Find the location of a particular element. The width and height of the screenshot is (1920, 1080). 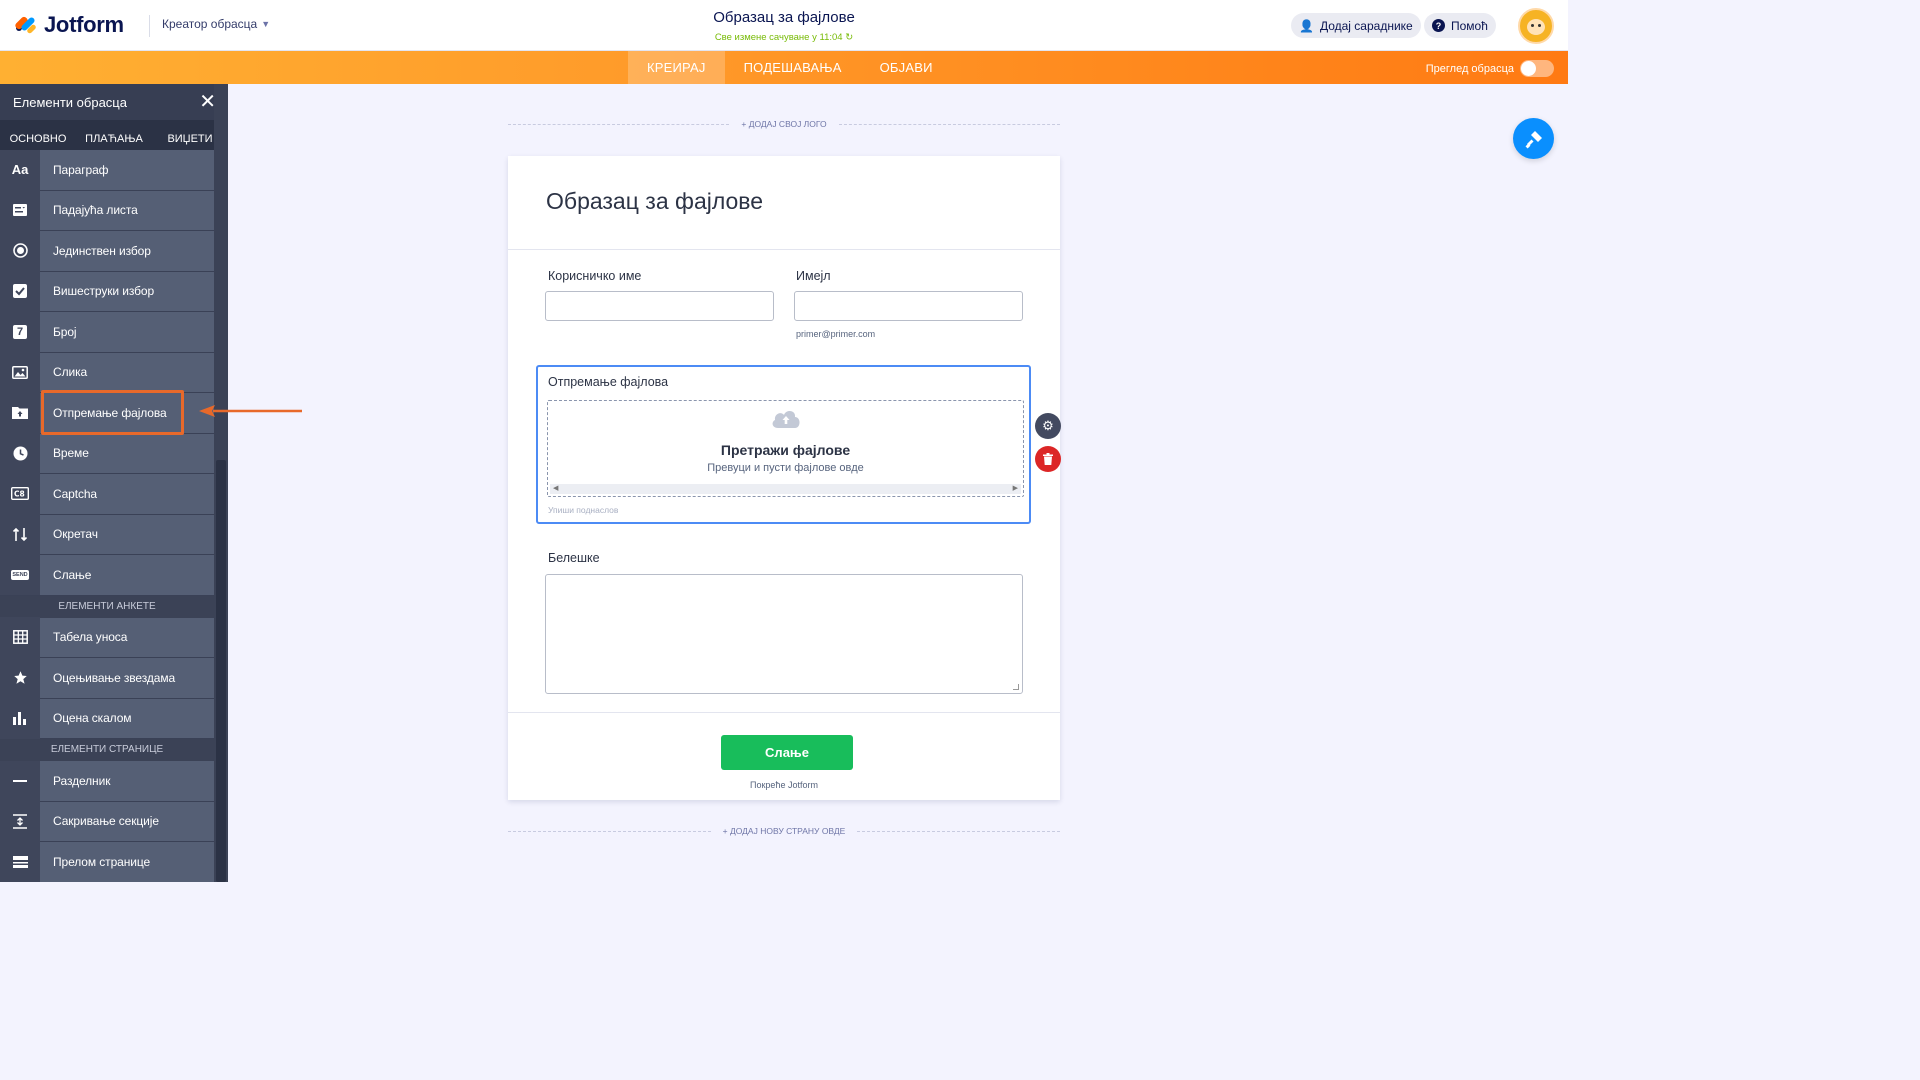

gear-icon: ⚙ is located at coordinates (1048, 425).